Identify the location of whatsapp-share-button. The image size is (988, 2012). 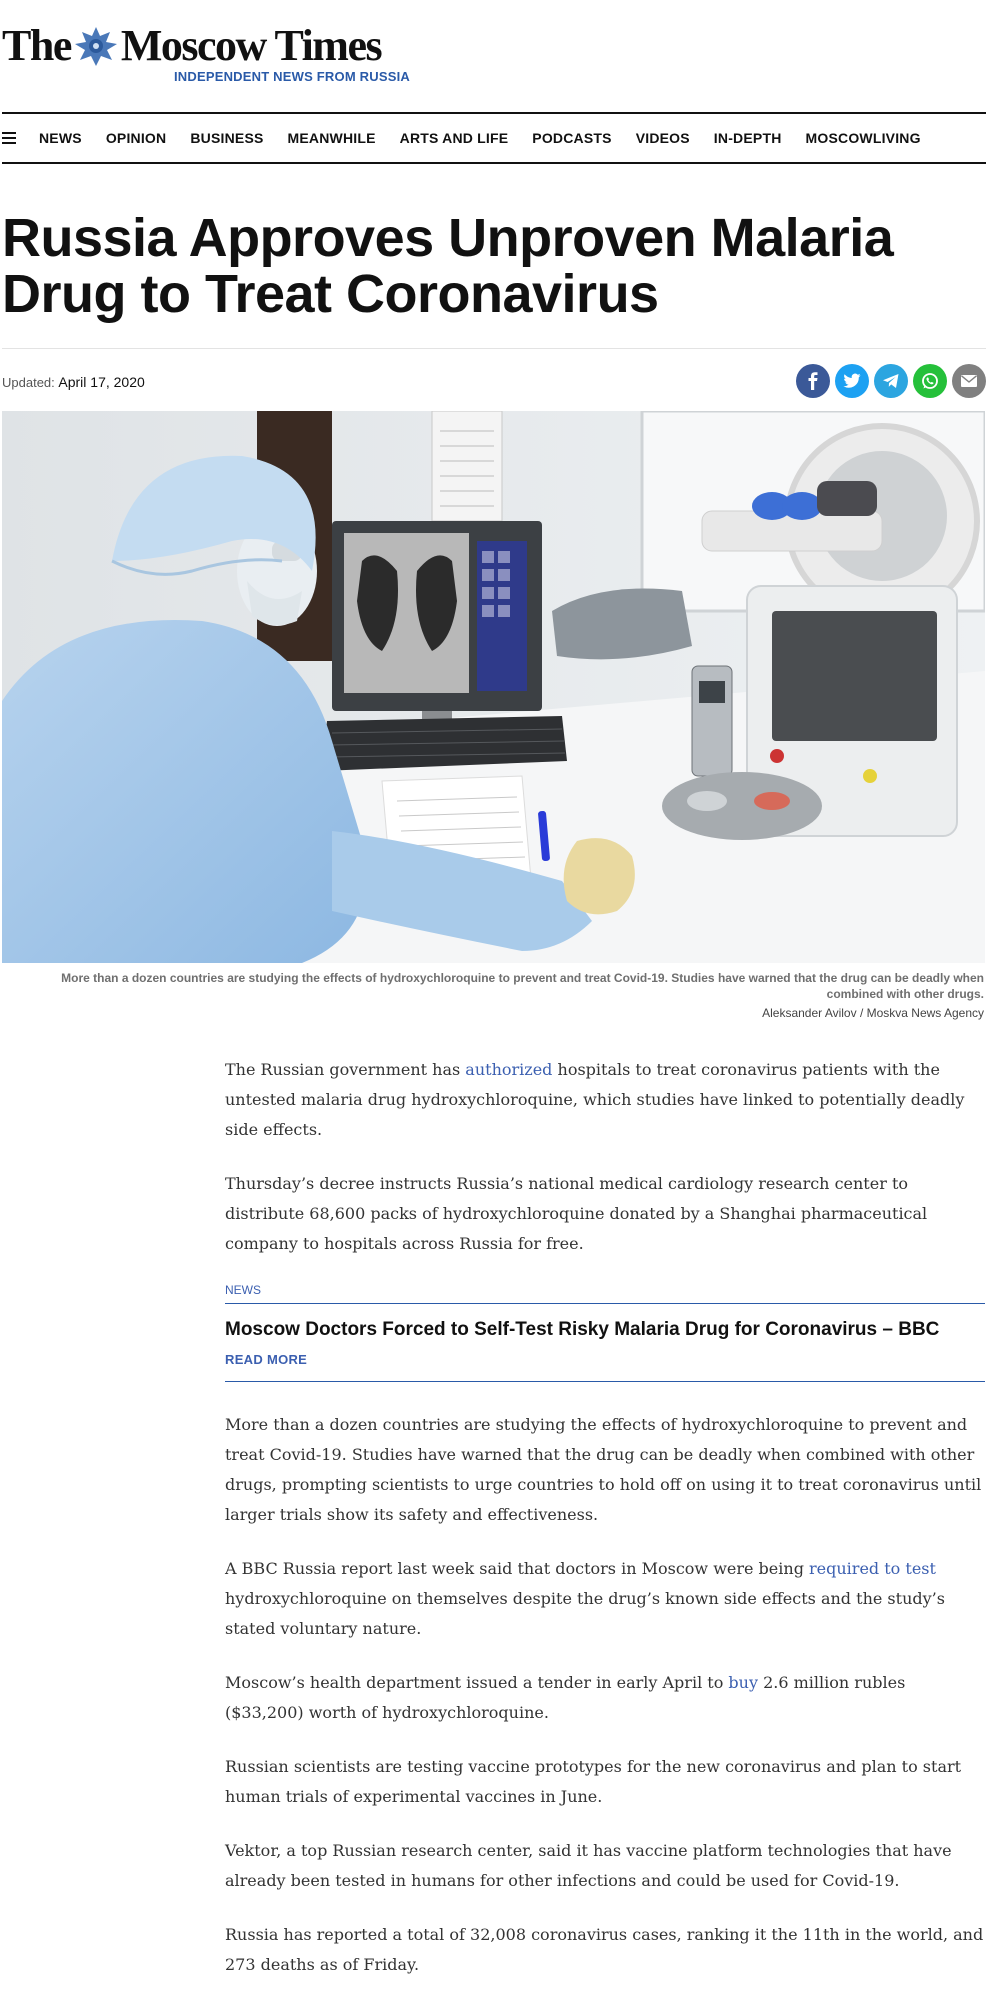
(930, 381).